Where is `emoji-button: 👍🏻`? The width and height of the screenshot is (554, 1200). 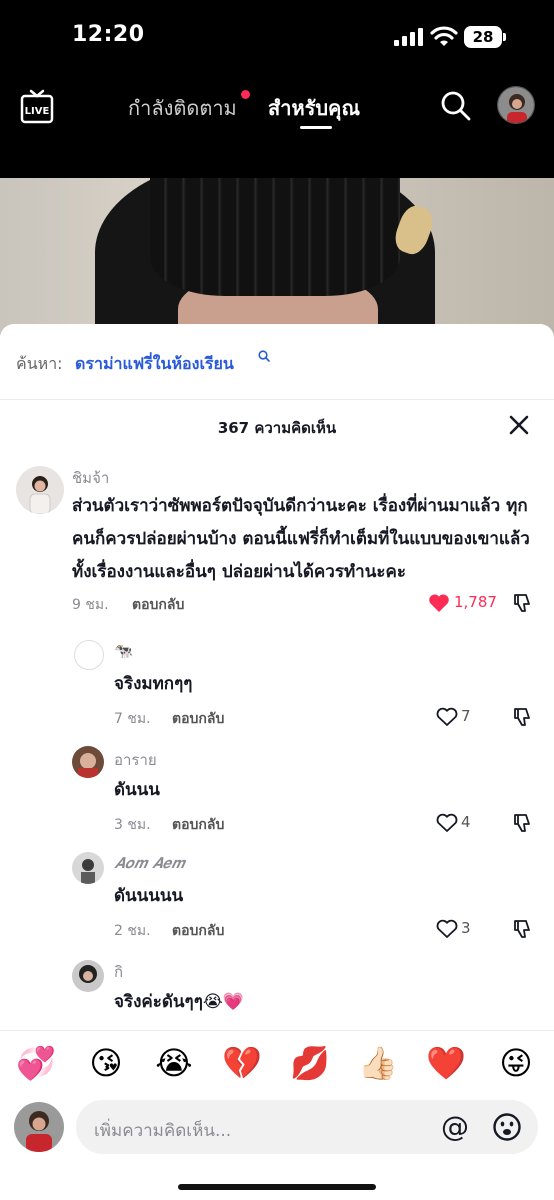 emoji-button: 👍🏻 is located at coordinates (378, 1063).